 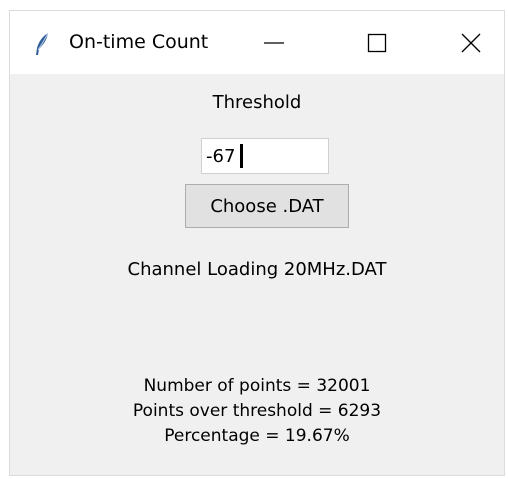 What do you see at coordinates (257, 386) in the screenshot?
I see `number-of-points-text: Number of points = 32001` at bounding box center [257, 386].